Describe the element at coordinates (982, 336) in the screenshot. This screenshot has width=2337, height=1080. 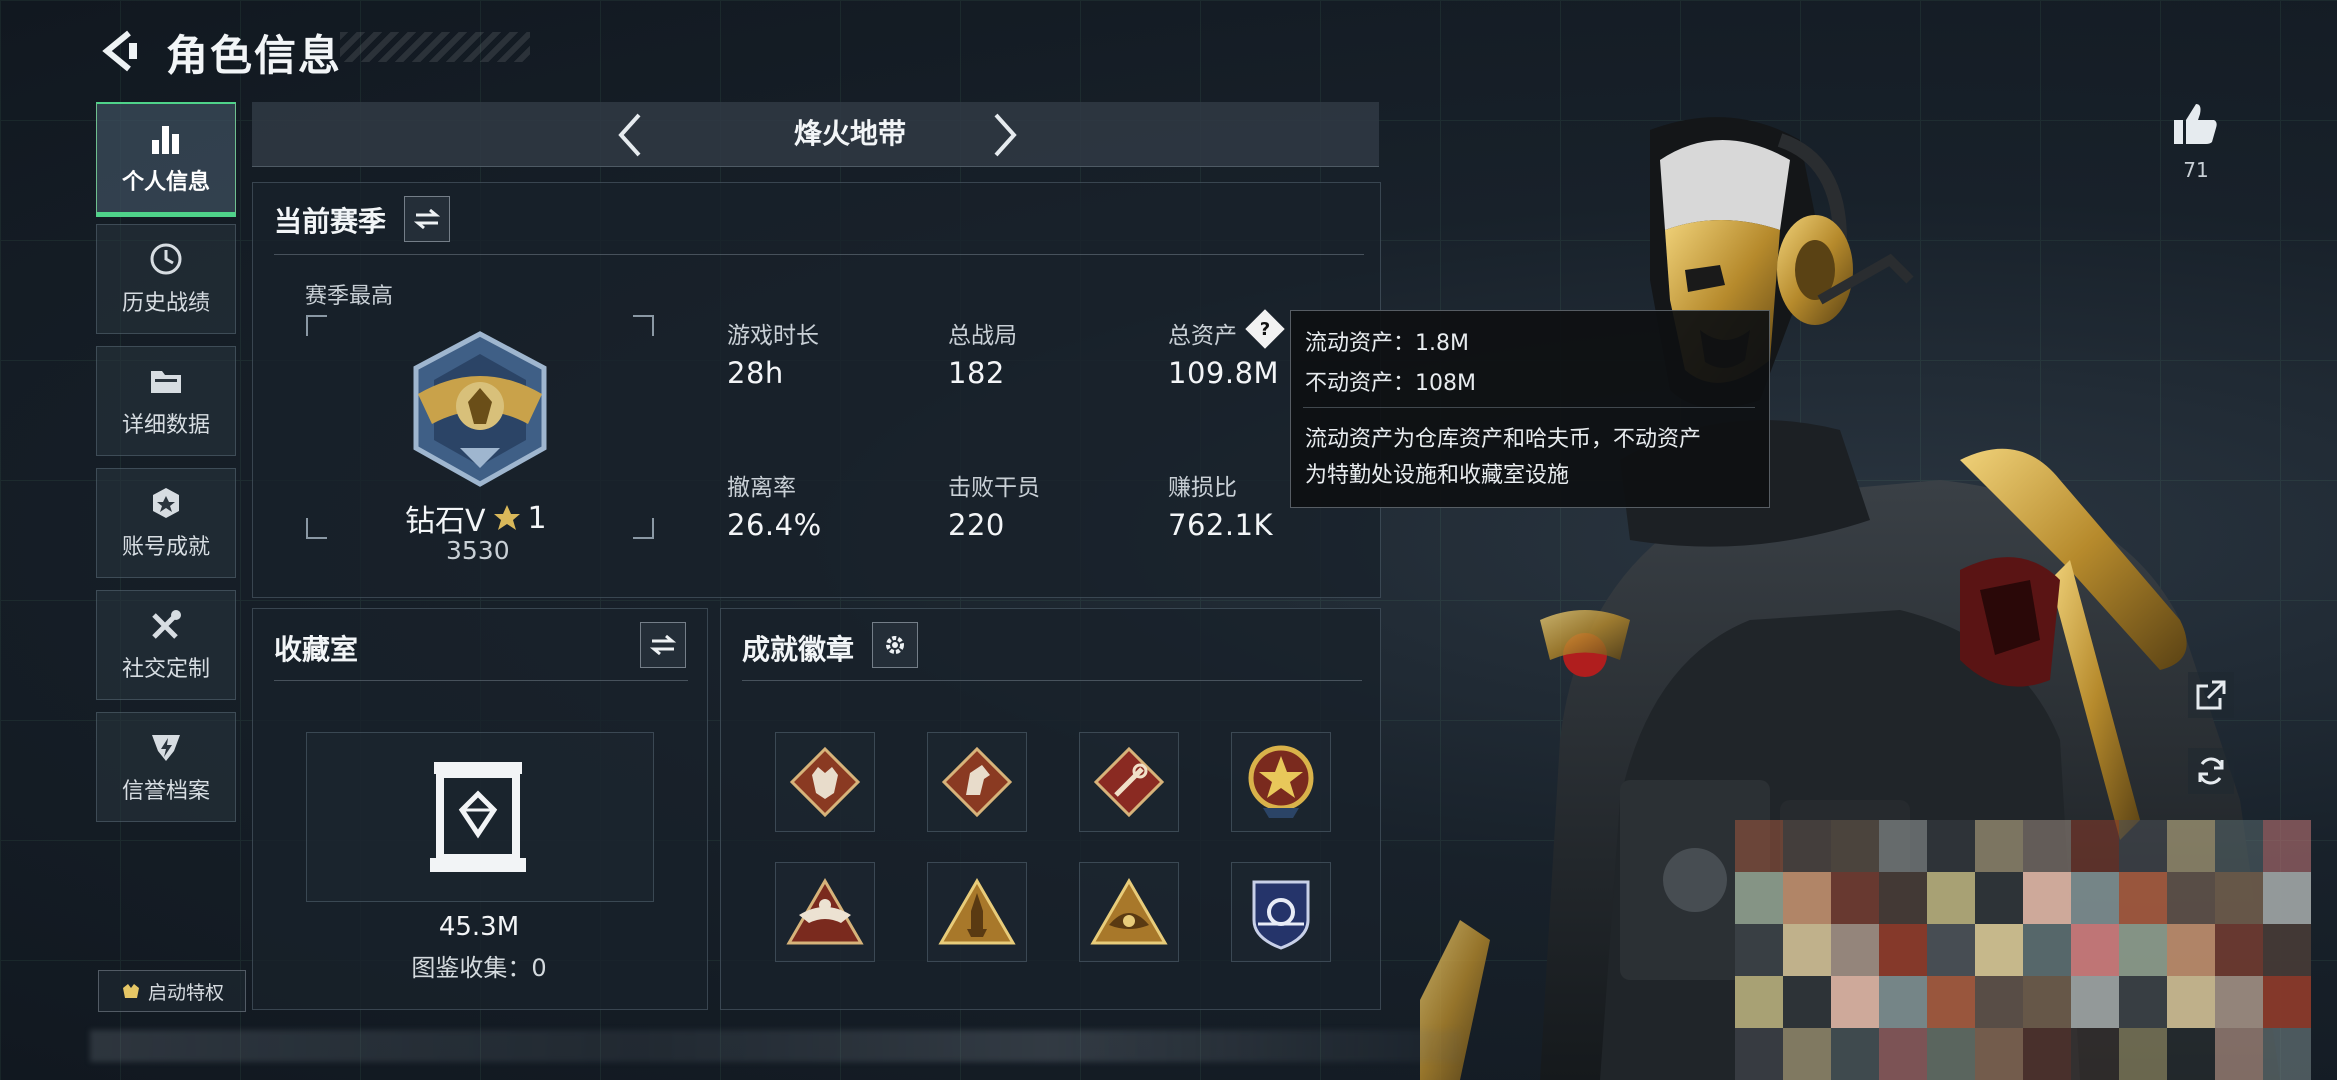
I see `stat-label-total-matches: 总战局` at that location.